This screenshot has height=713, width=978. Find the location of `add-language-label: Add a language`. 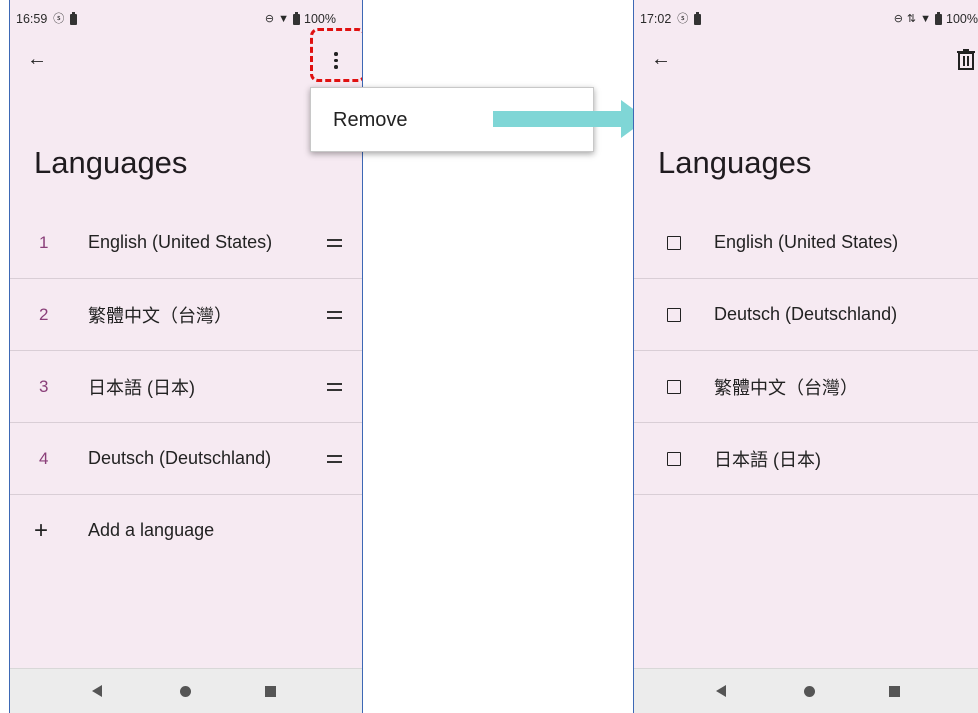

add-language-label: Add a language is located at coordinates (151, 530).